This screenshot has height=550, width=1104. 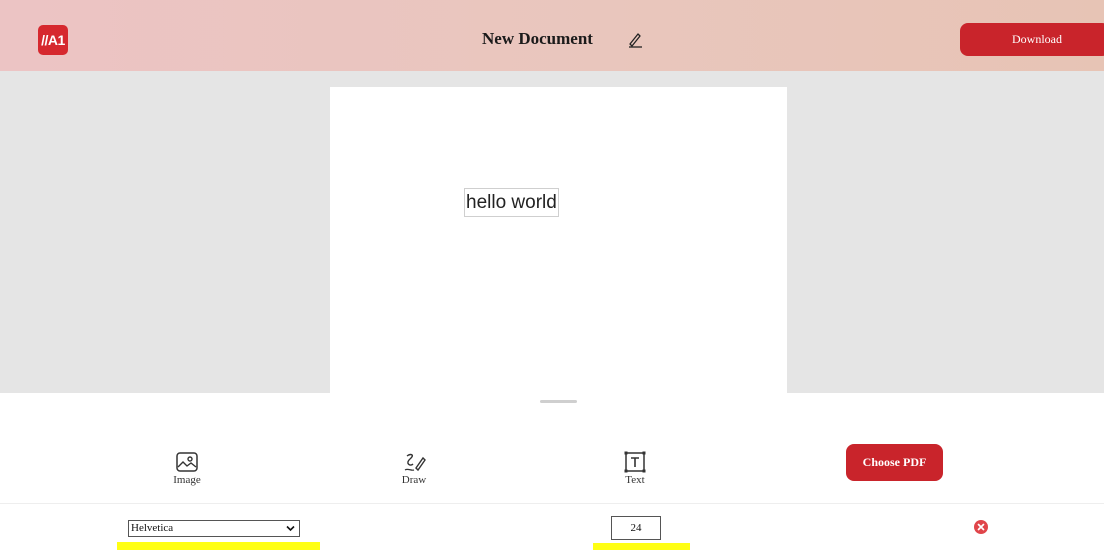 I want to click on font-family-value: Helvetica, so click(x=152, y=528).